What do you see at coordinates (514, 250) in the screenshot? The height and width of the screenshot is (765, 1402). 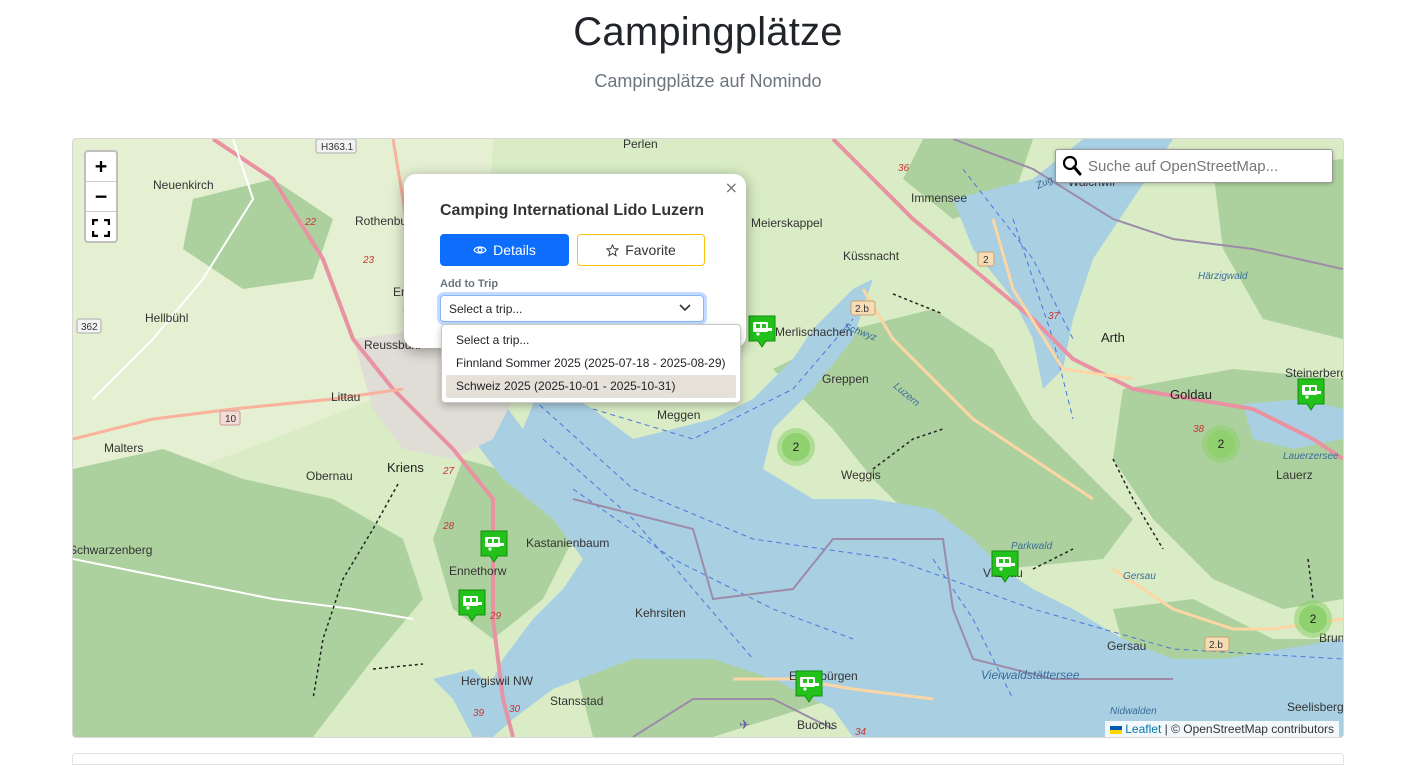 I see `details-button-label: Details` at bounding box center [514, 250].